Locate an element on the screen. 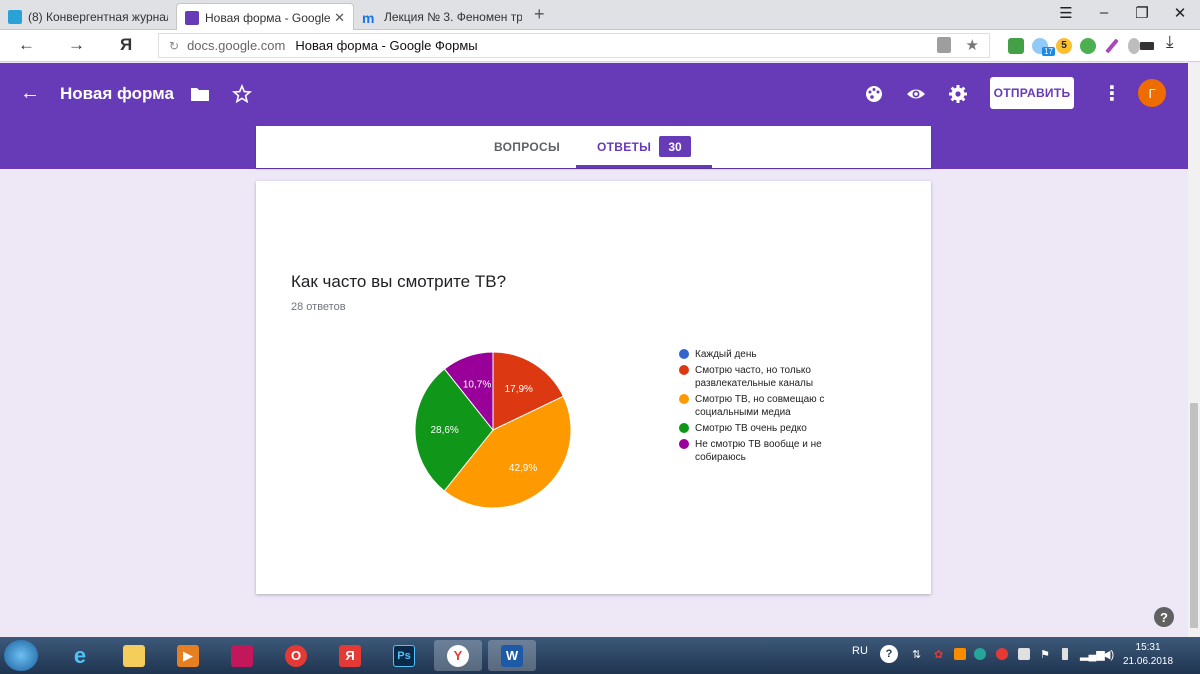  explorer-app is located at coordinates (134, 655).